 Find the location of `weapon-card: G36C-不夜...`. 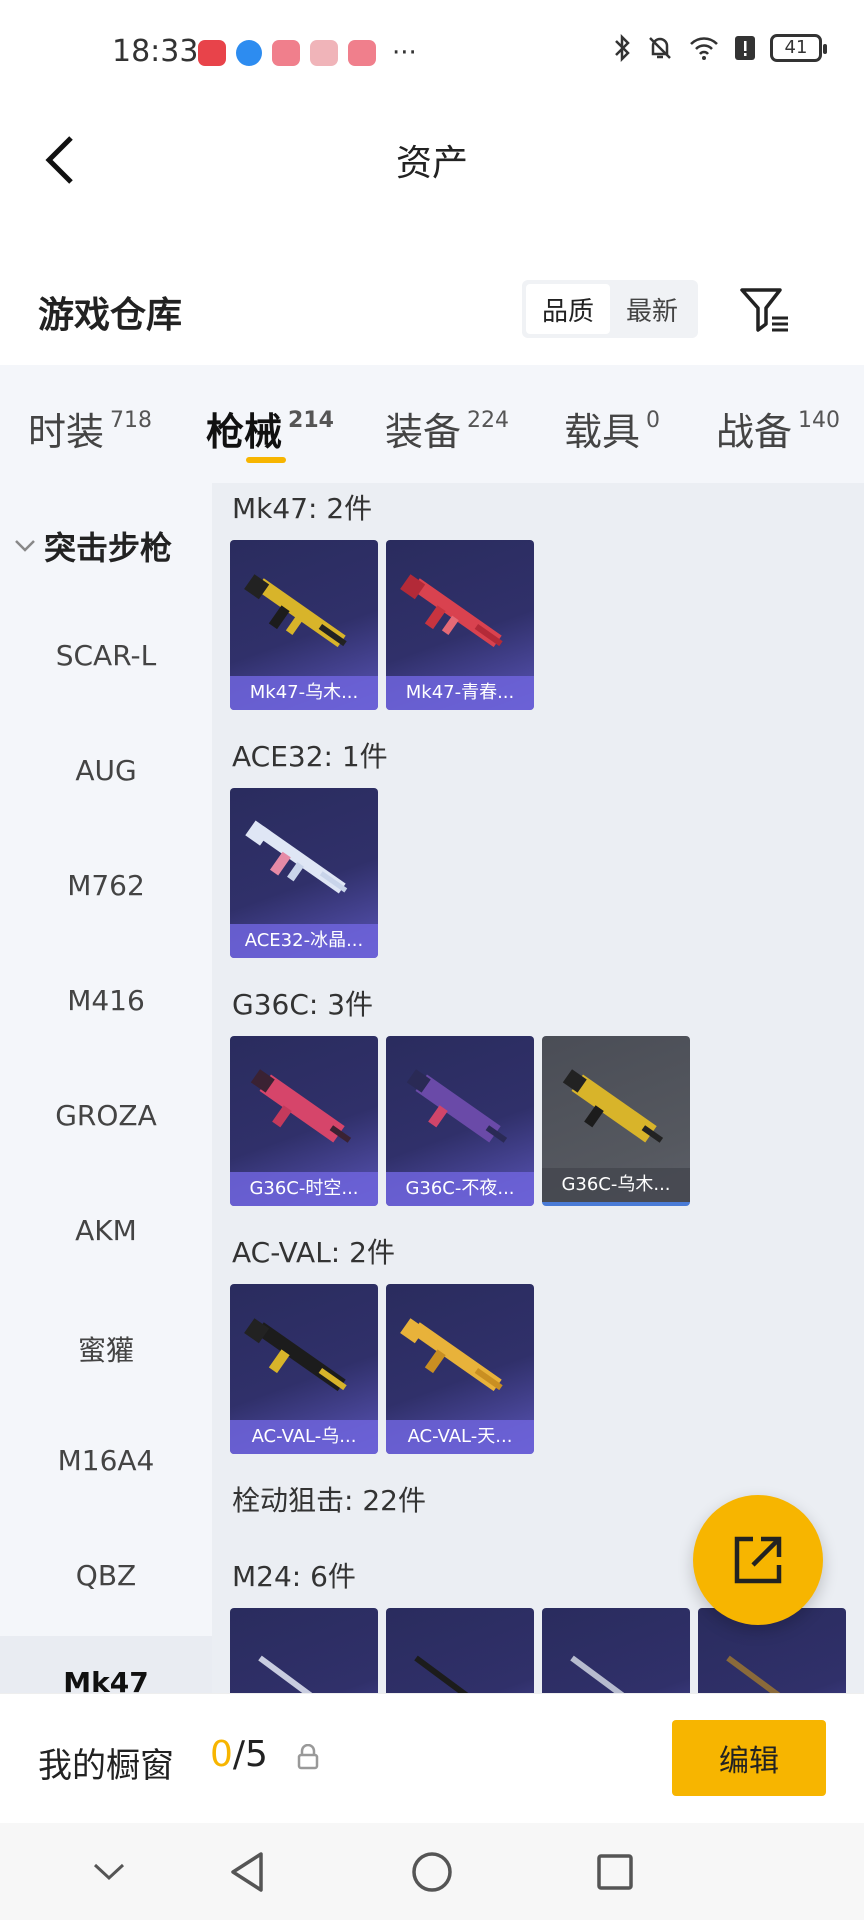

weapon-card: G36C-不夜... is located at coordinates (460, 1121).